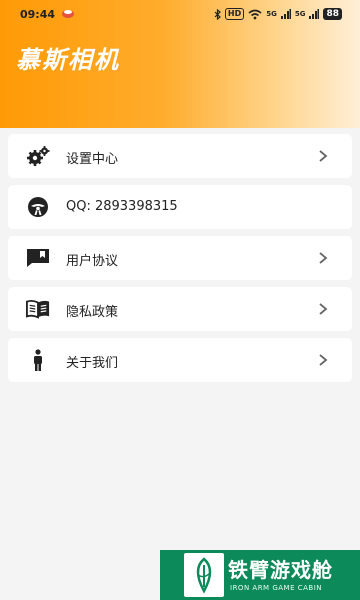 This screenshot has height=600, width=360. I want to click on menu-item-settings-center: 设置中心, so click(180, 156).